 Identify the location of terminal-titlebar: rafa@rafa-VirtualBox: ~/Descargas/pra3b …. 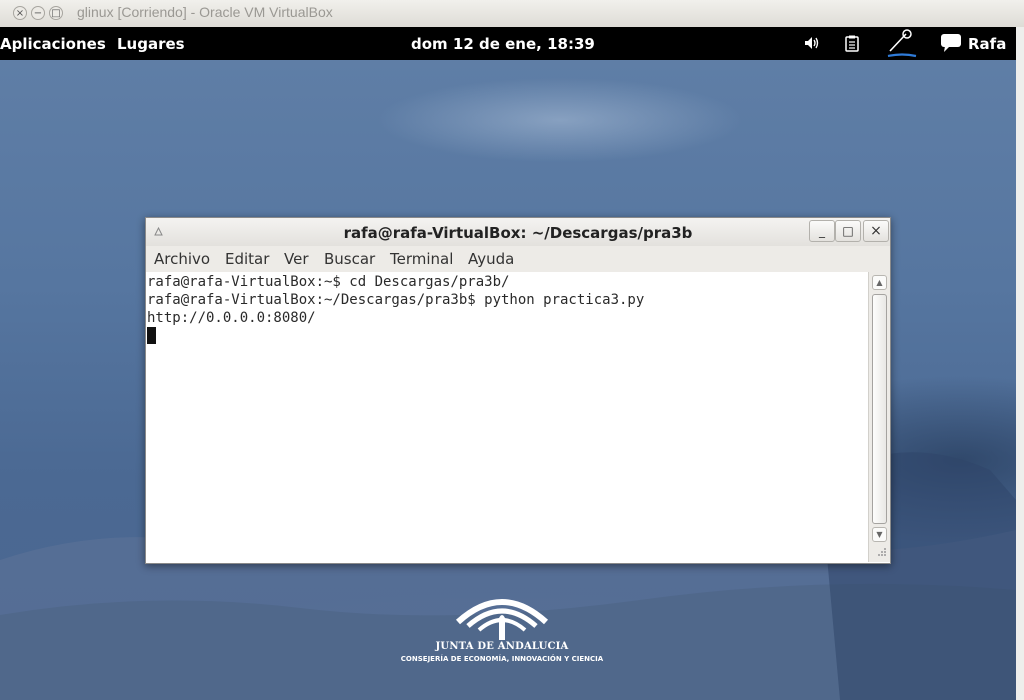
(518, 232).